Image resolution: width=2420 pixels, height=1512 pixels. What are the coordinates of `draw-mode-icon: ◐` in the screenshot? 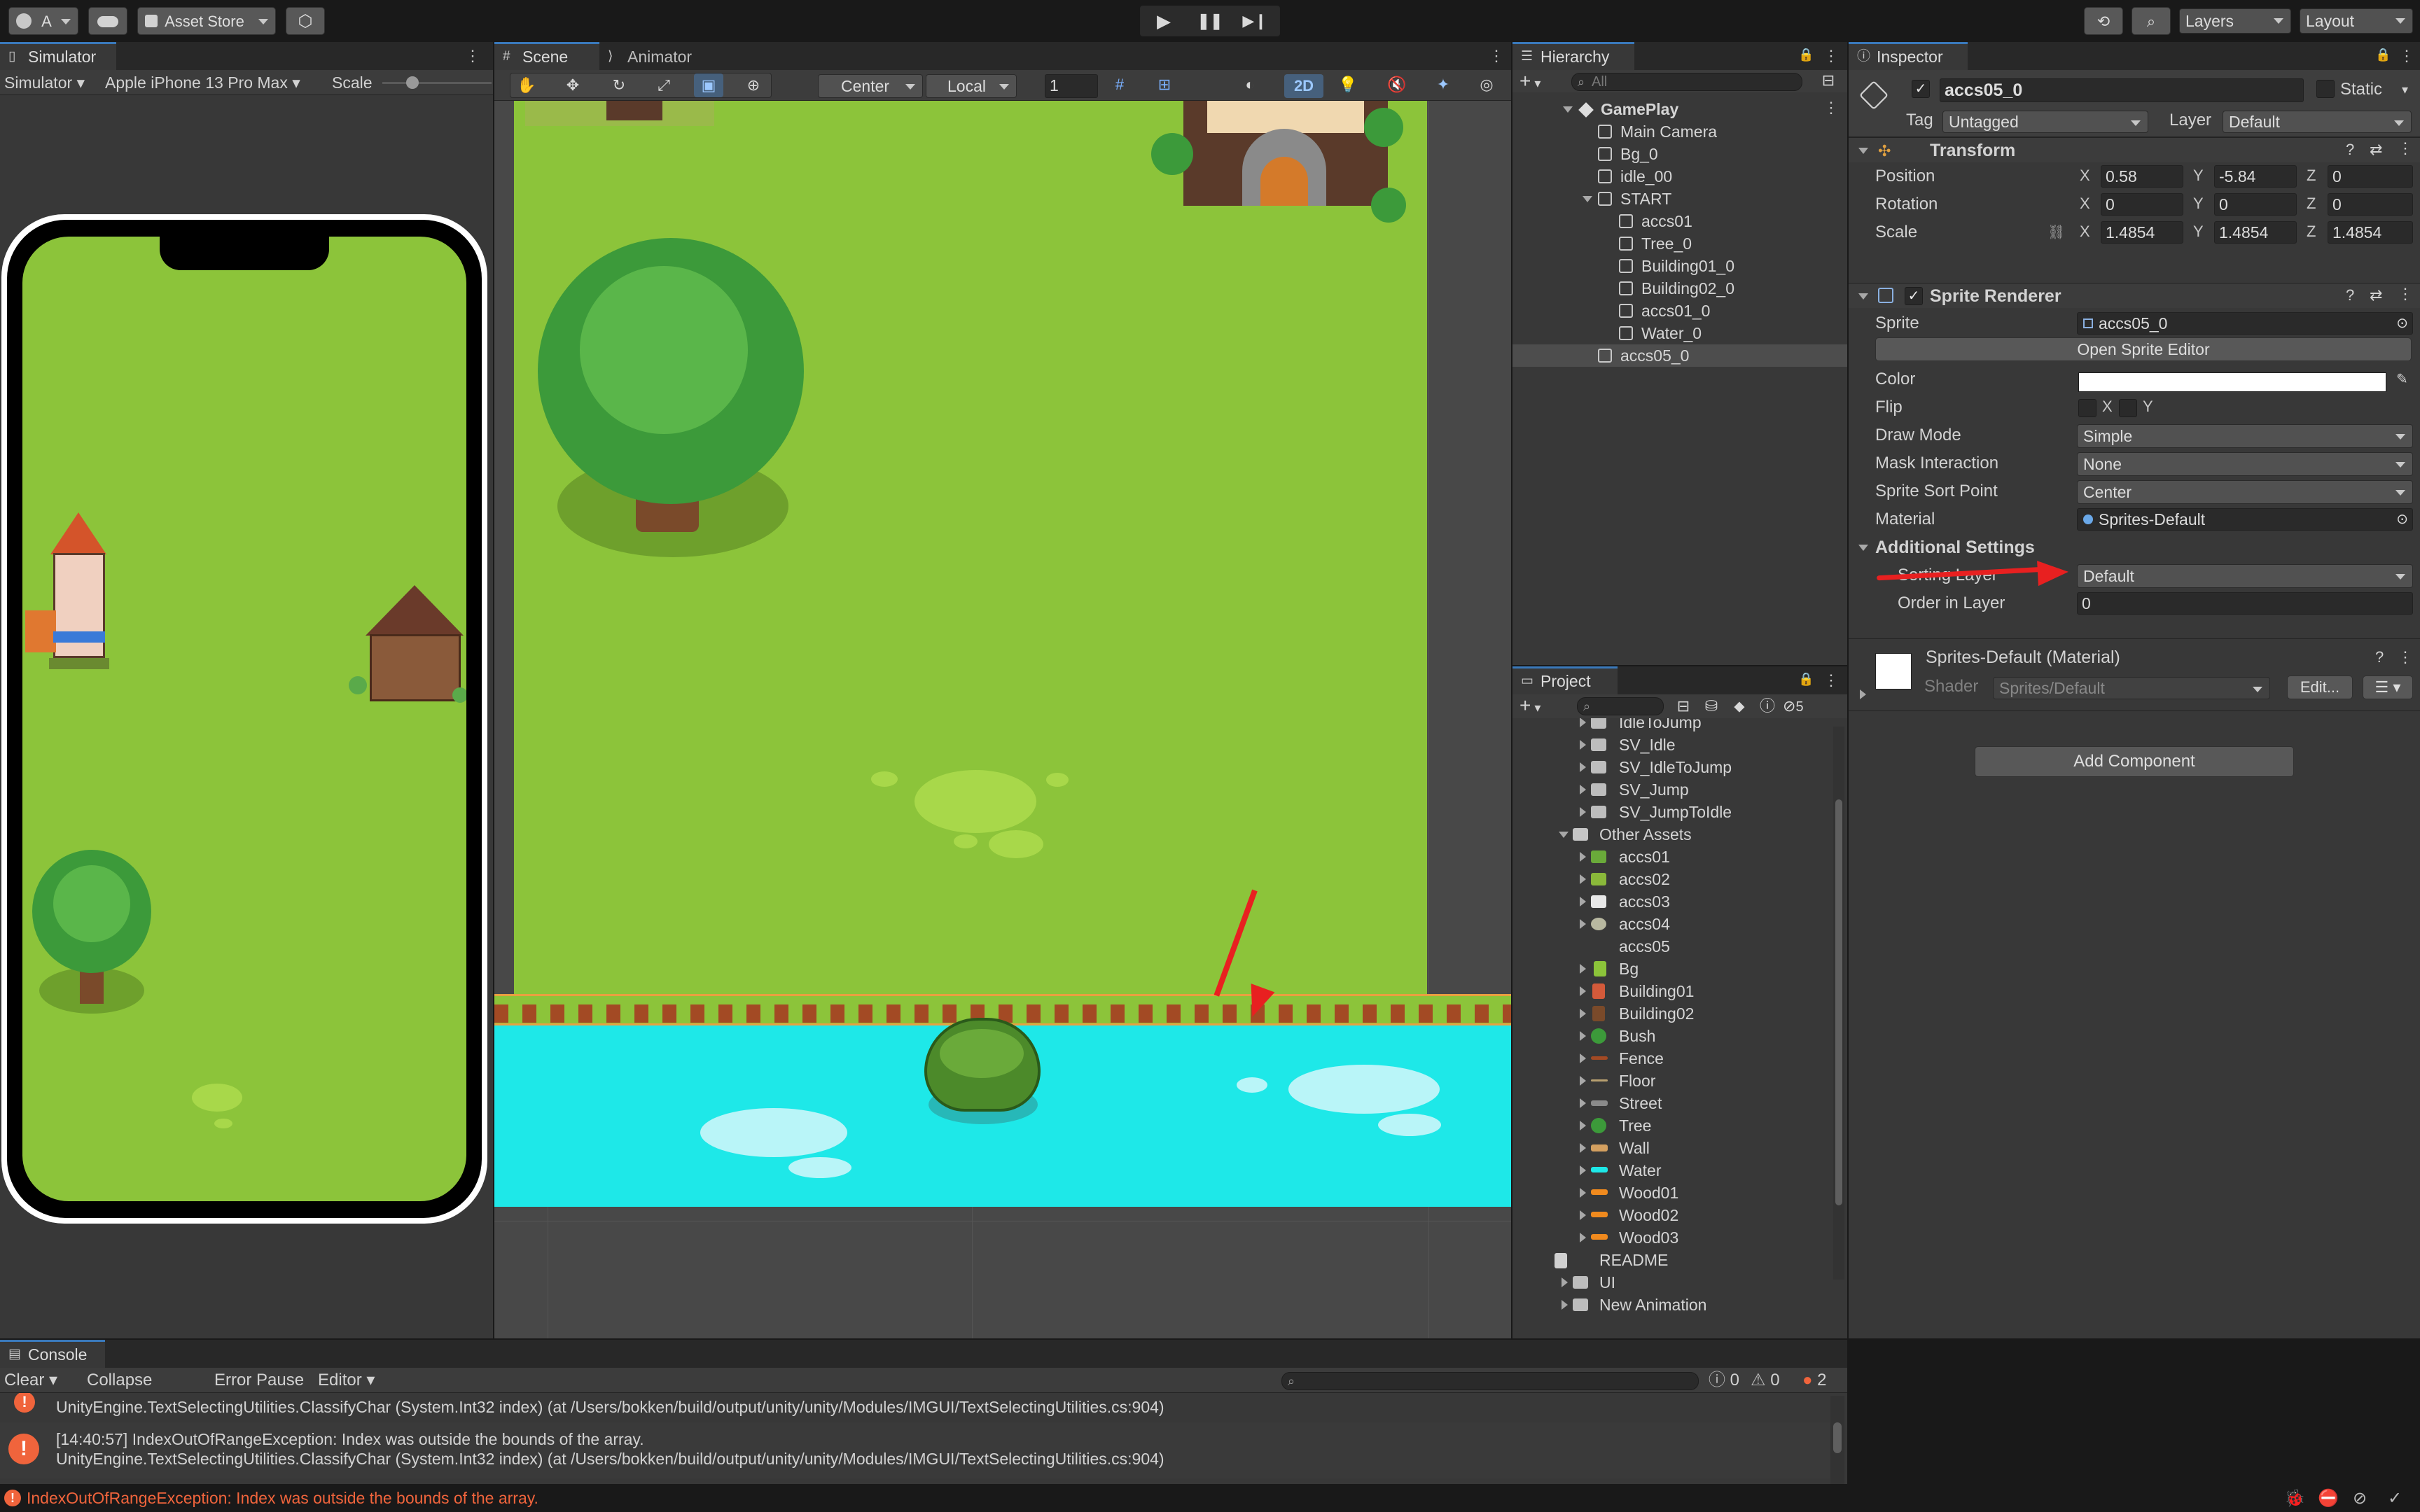 It's located at (1250, 85).